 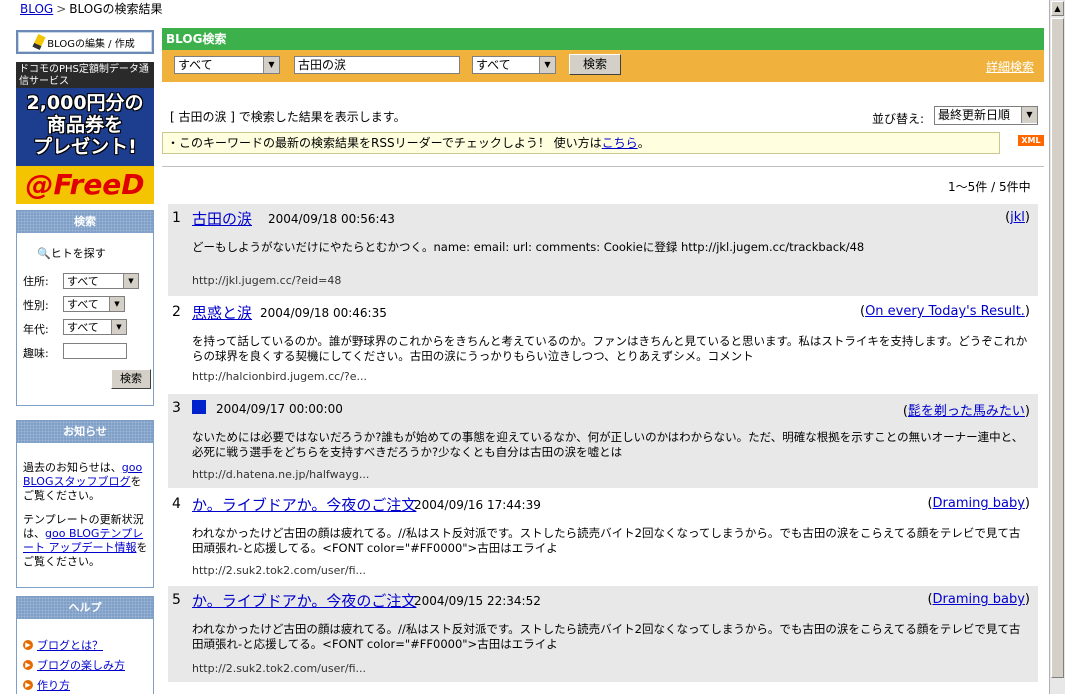 I want to click on ad-line-2: 商品券を, so click(x=84, y=125).